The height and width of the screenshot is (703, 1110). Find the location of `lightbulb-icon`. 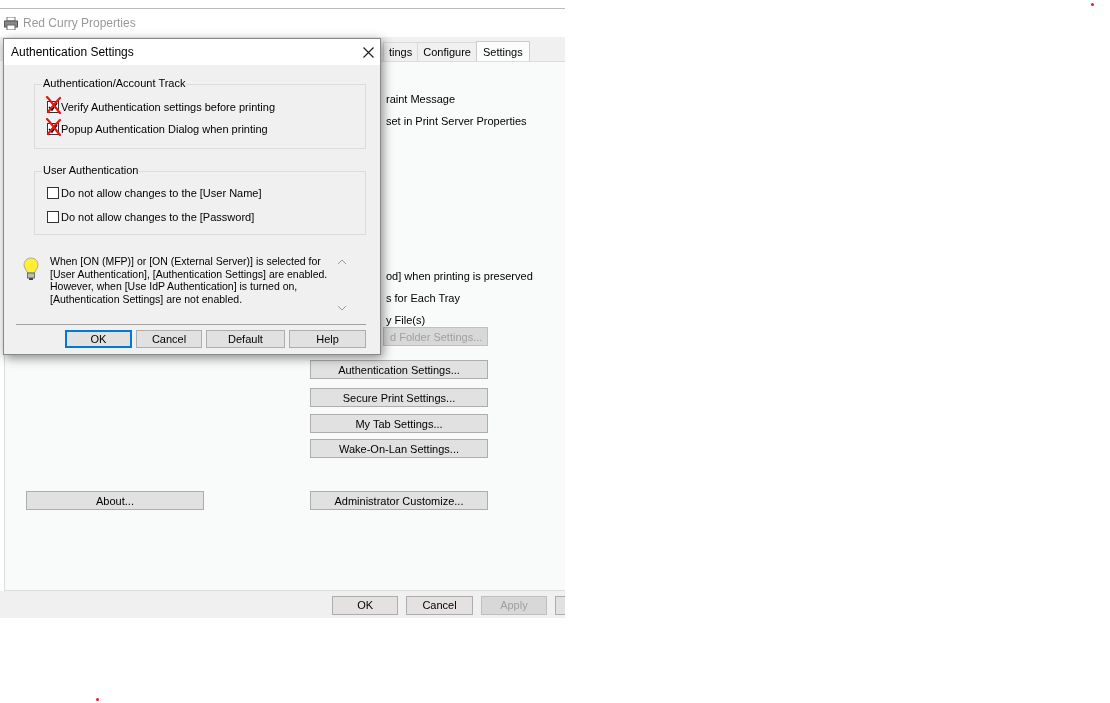

lightbulb-icon is located at coordinates (31, 269).